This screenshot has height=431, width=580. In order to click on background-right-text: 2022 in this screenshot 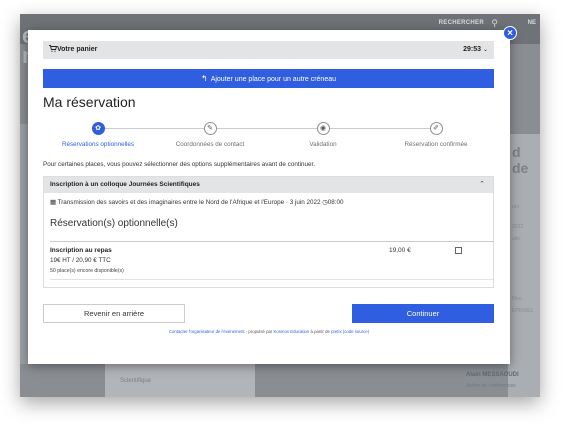, I will do `click(518, 227)`.